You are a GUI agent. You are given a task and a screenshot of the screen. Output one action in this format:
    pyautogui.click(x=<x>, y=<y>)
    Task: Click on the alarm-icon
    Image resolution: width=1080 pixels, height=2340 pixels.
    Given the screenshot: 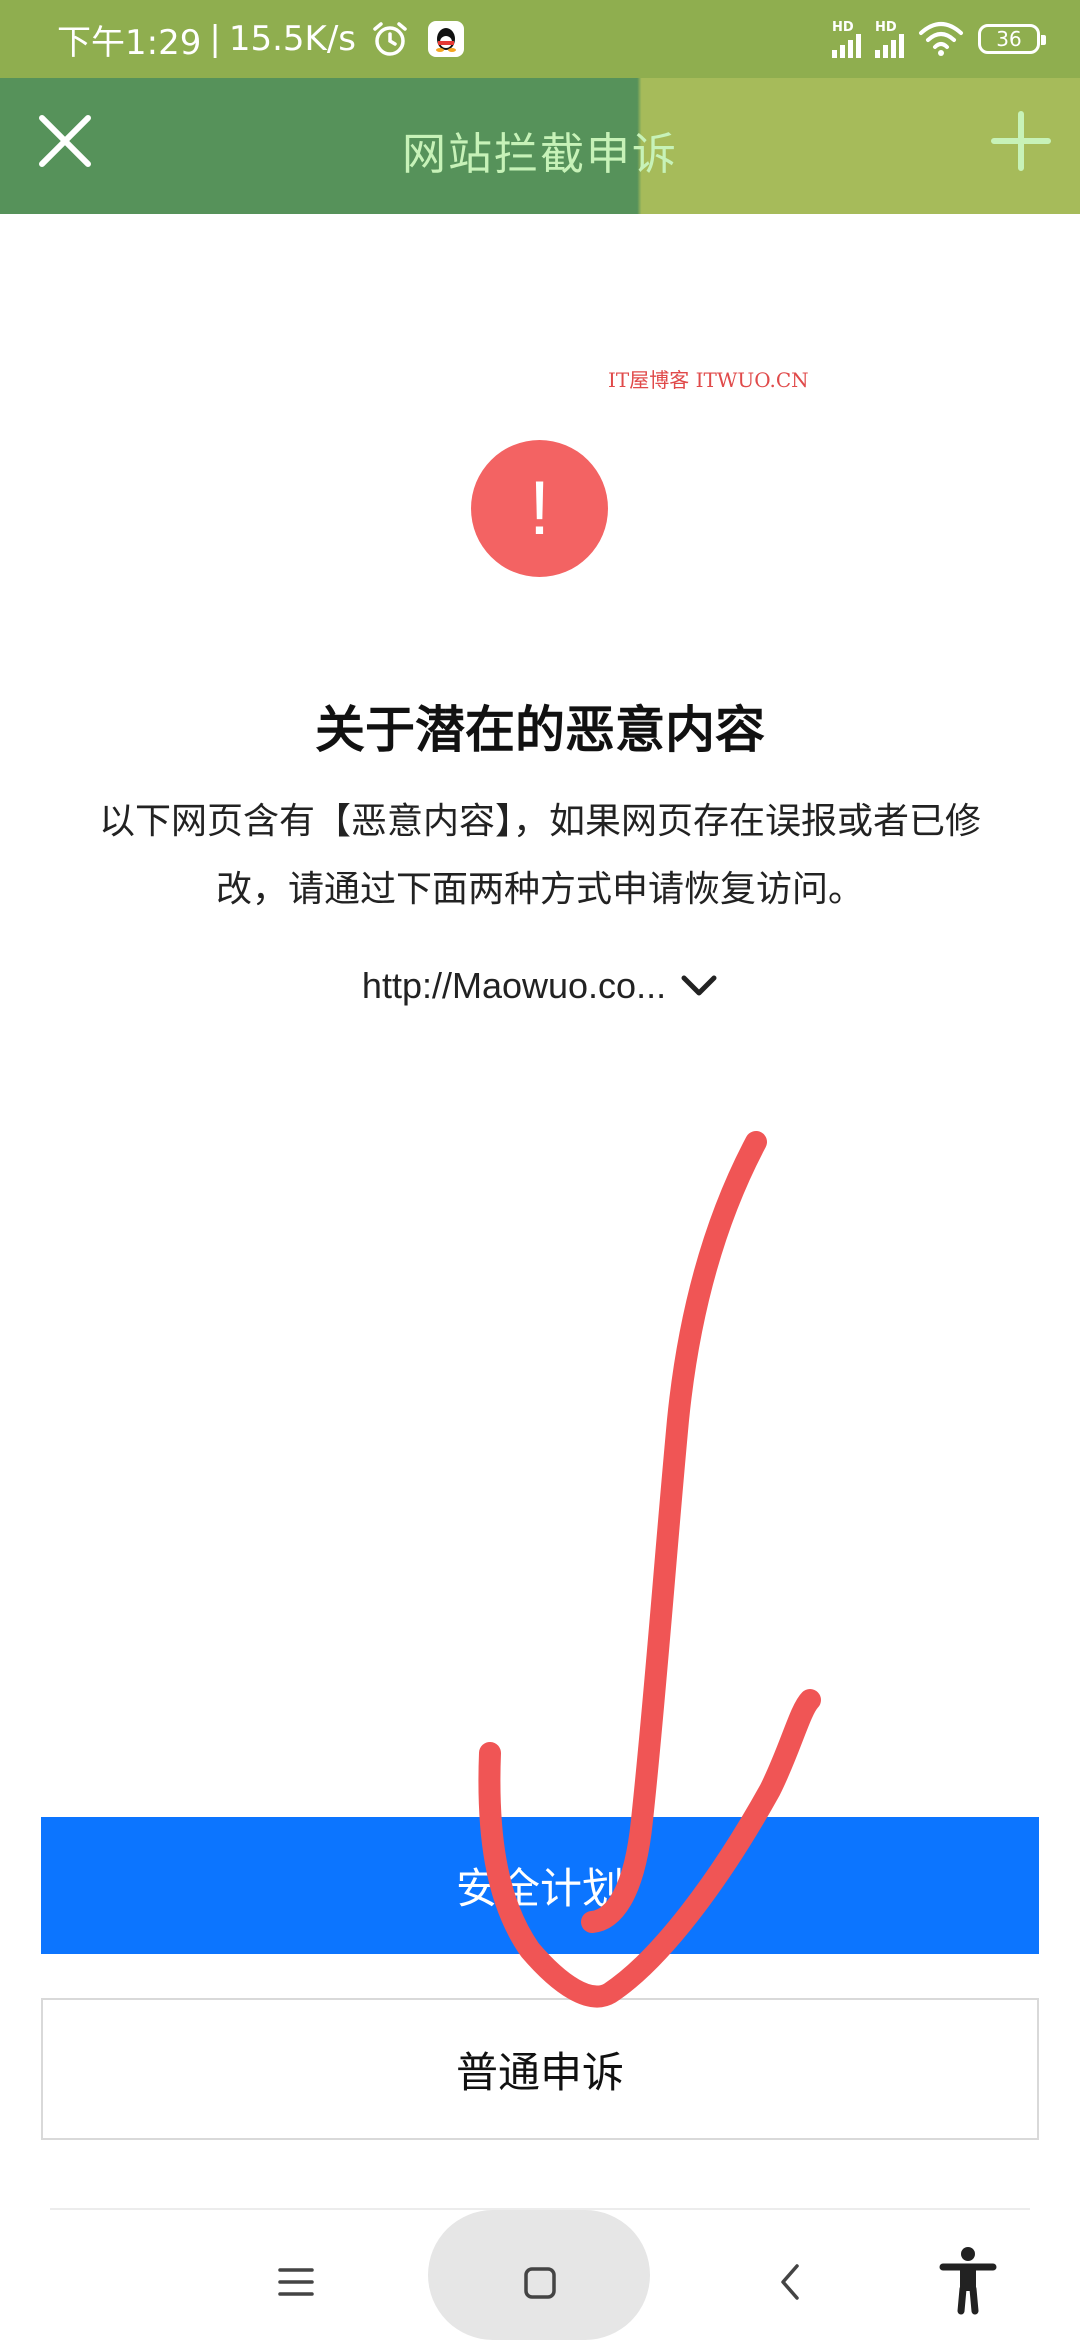 What is the action you would take?
    pyautogui.click(x=390, y=39)
    